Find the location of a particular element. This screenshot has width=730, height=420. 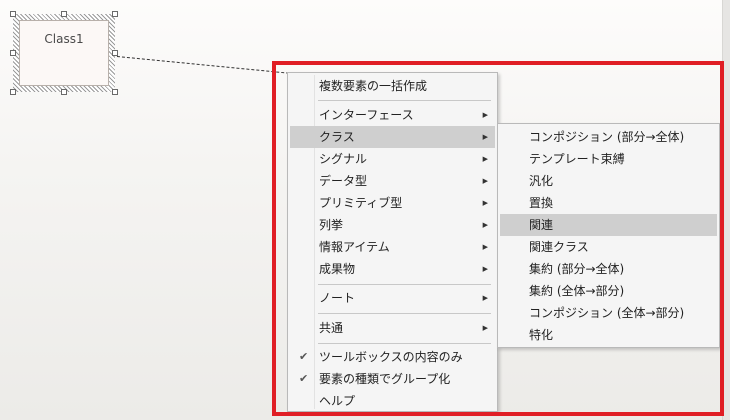

resize-handle-e is located at coordinates (115, 53).